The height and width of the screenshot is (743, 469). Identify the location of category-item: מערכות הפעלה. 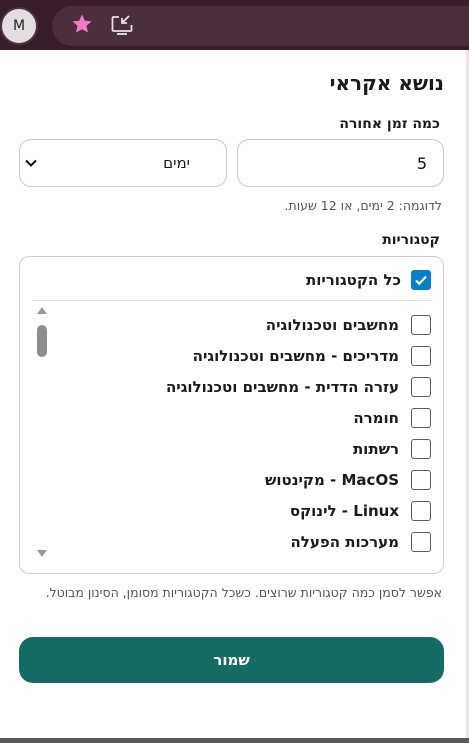
(298, 541).